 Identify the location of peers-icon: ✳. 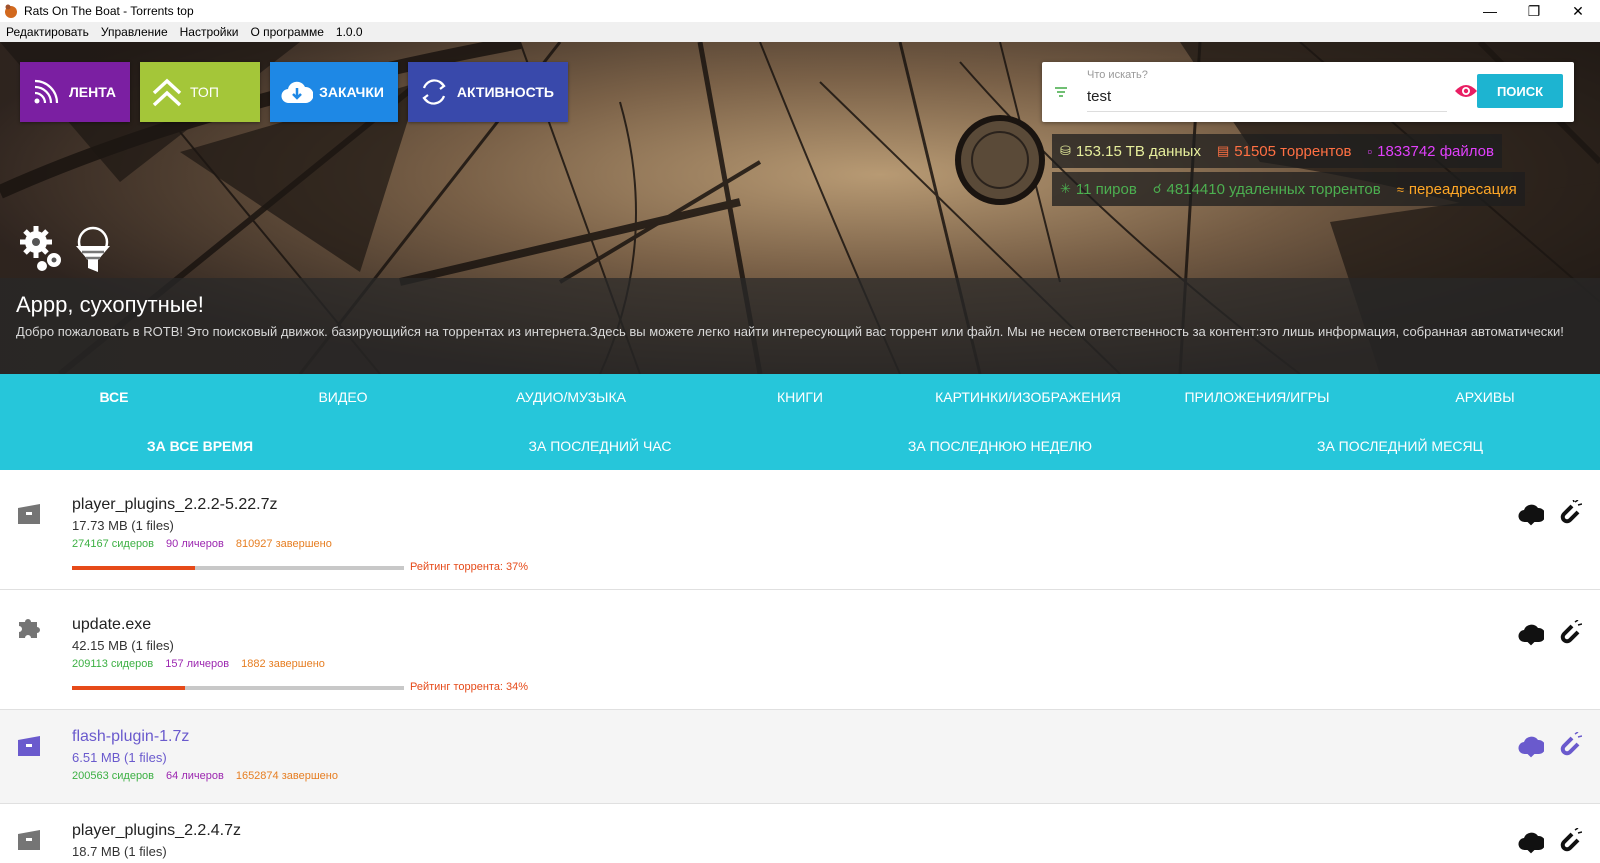
(1065, 188).